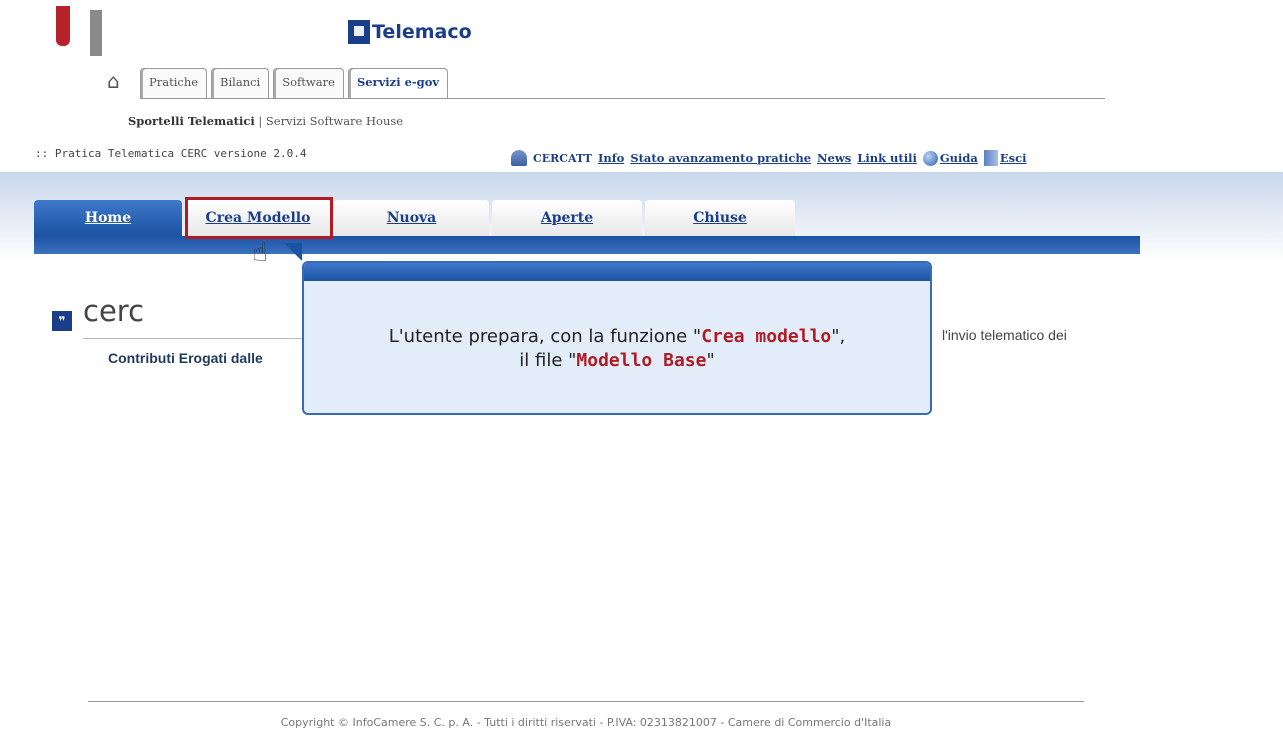  Describe the element at coordinates (411, 218) in the screenshot. I see `tab-nuova: Nuova` at that location.